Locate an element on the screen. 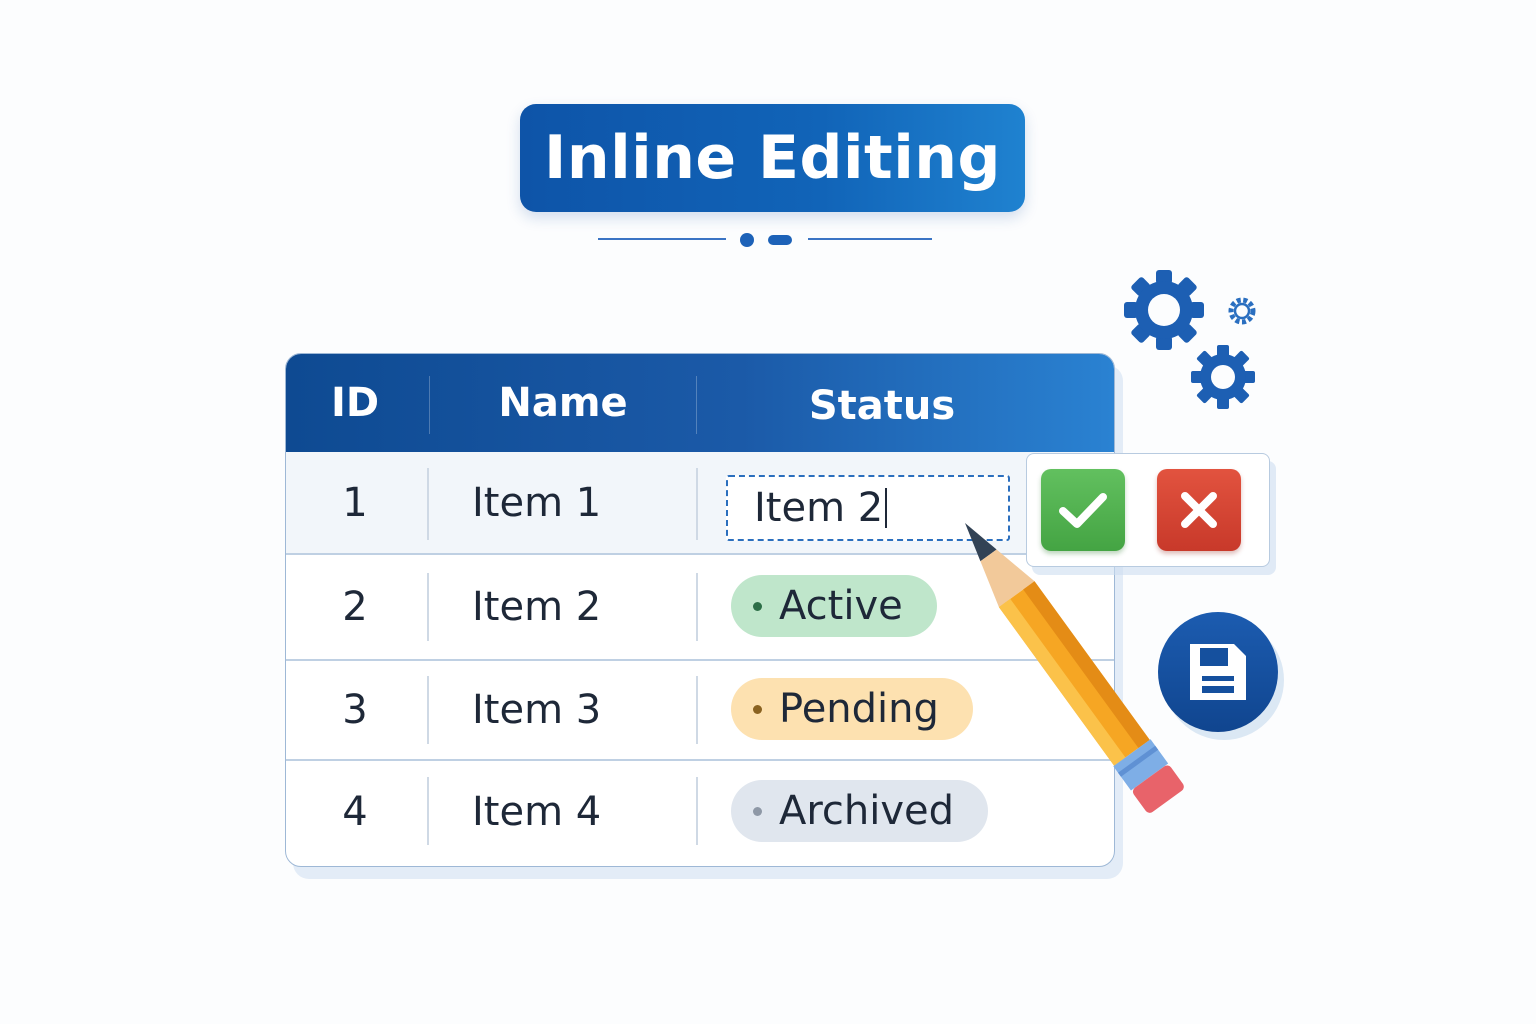 This screenshot has height=1024, width=1536. column-header-id: ID is located at coordinates (355, 403).